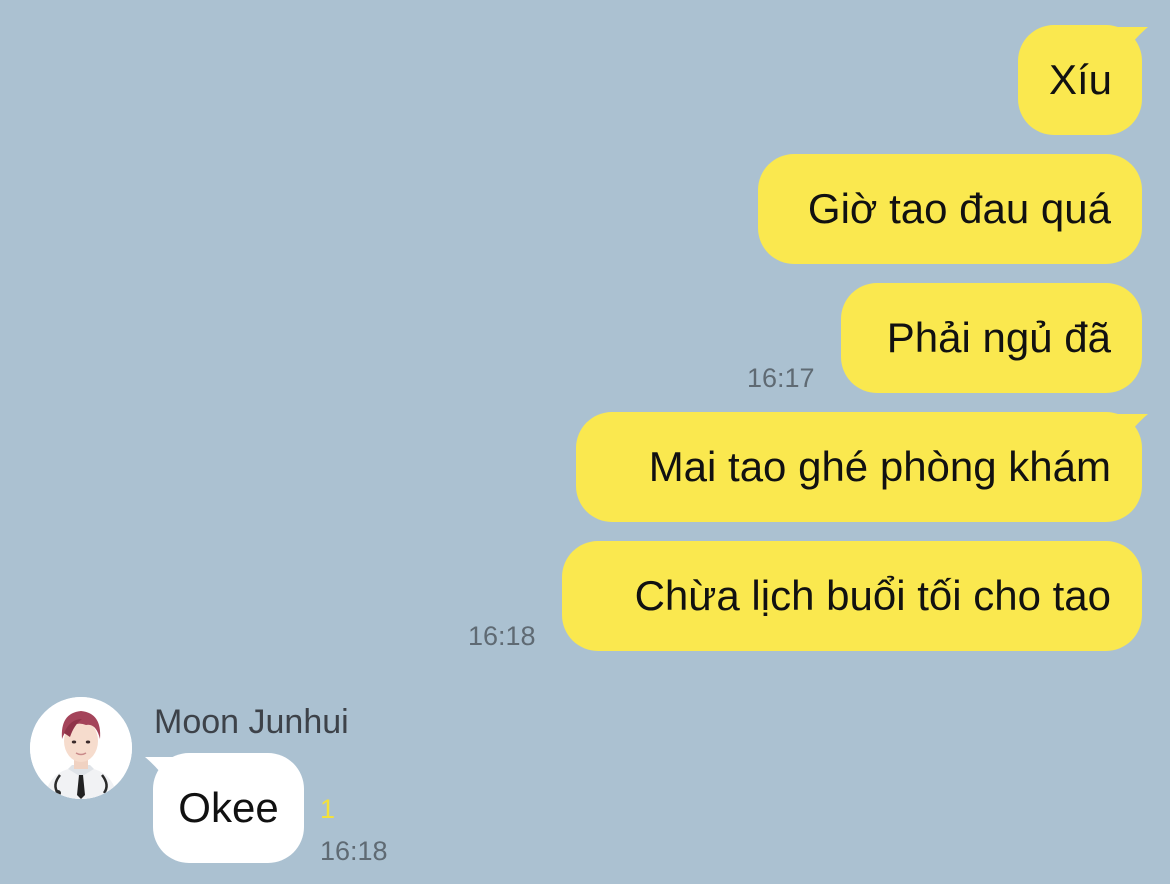  What do you see at coordinates (879, 466) in the screenshot?
I see `message-text: Mai tao ghé phòng khám` at bounding box center [879, 466].